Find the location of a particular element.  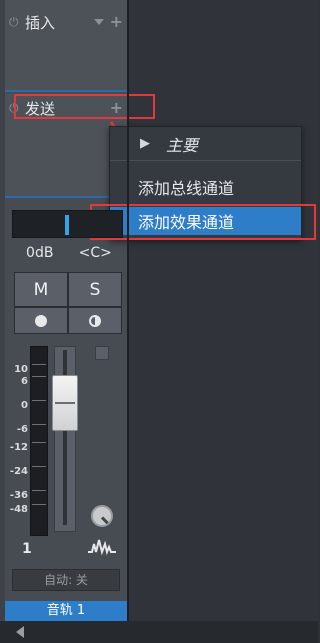

power-icon: ⏻ is located at coordinates (16, 22).